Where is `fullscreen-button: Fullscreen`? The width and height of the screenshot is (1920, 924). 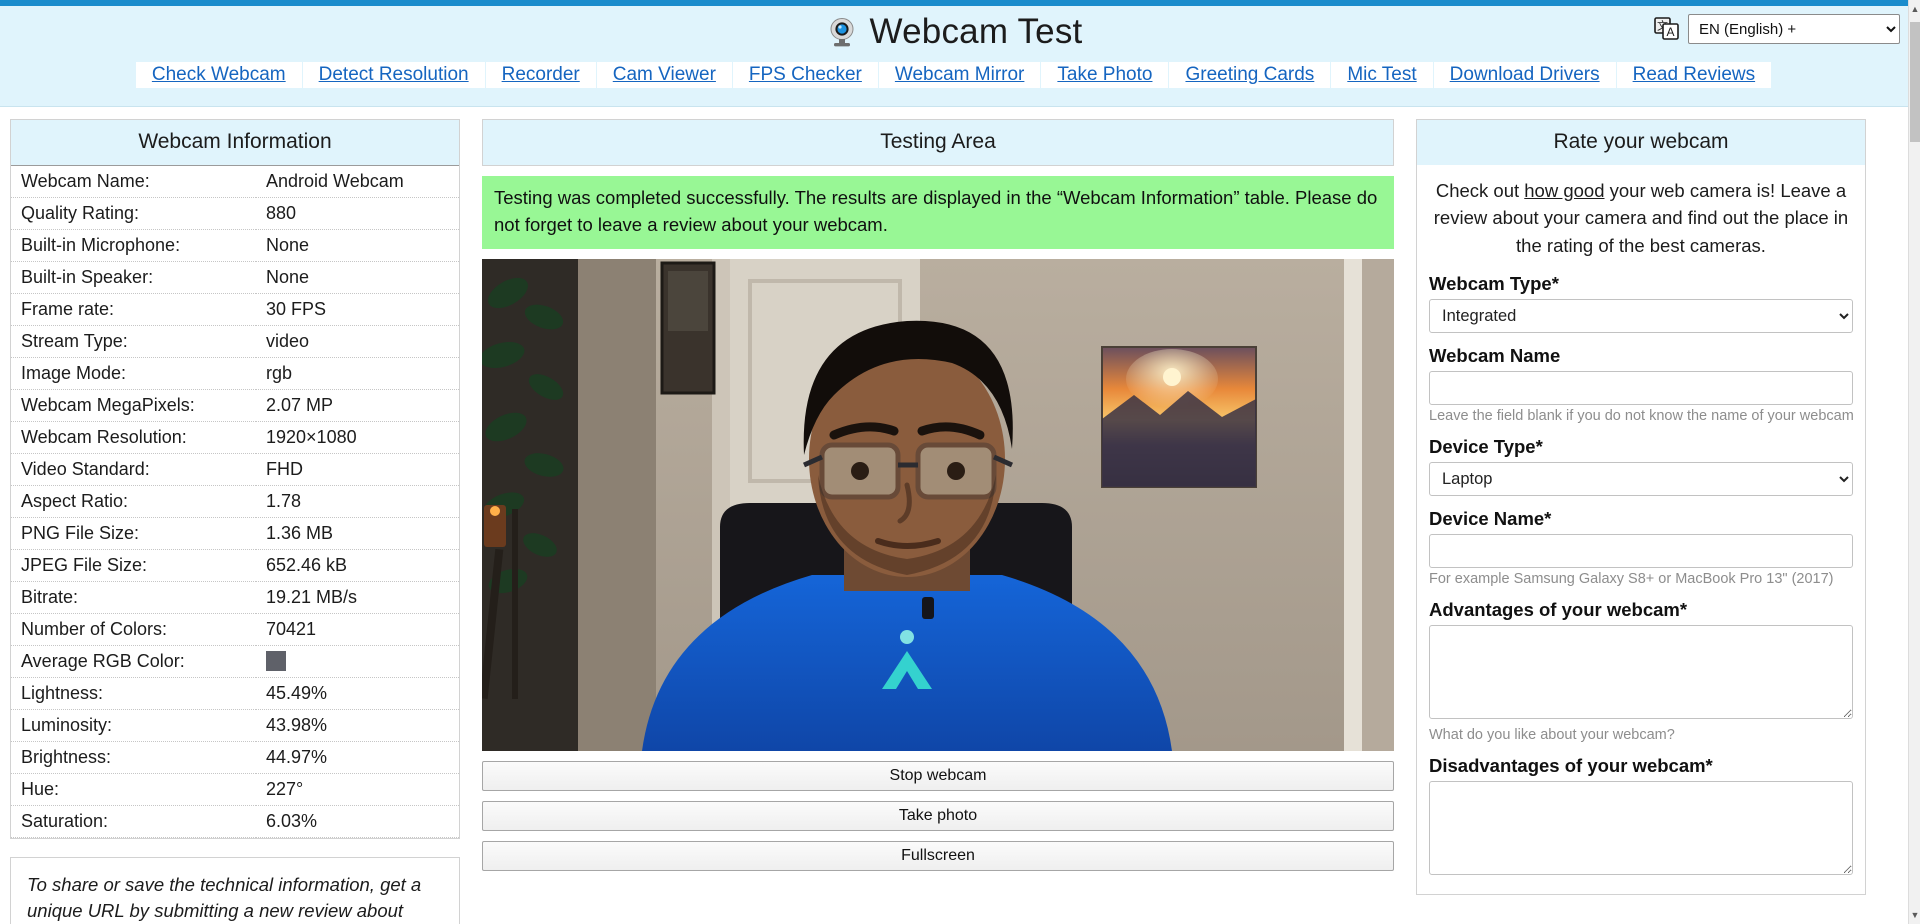 fullscreen-button: Fullscreen is located at coordinates (938, 855).